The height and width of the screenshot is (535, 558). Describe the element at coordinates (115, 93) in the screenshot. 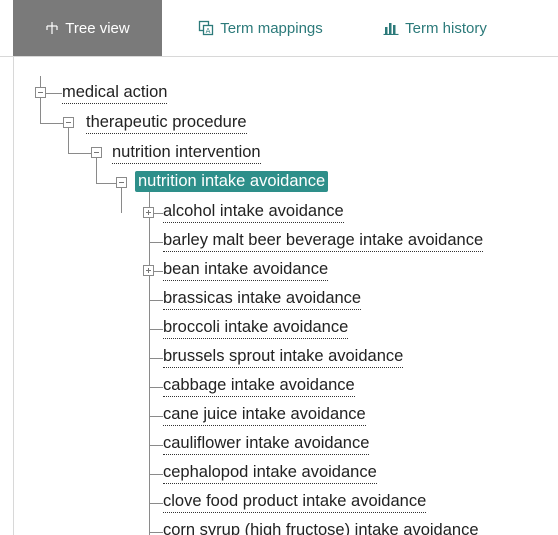

I see `tree-node-medical-action: medical action` at that location.